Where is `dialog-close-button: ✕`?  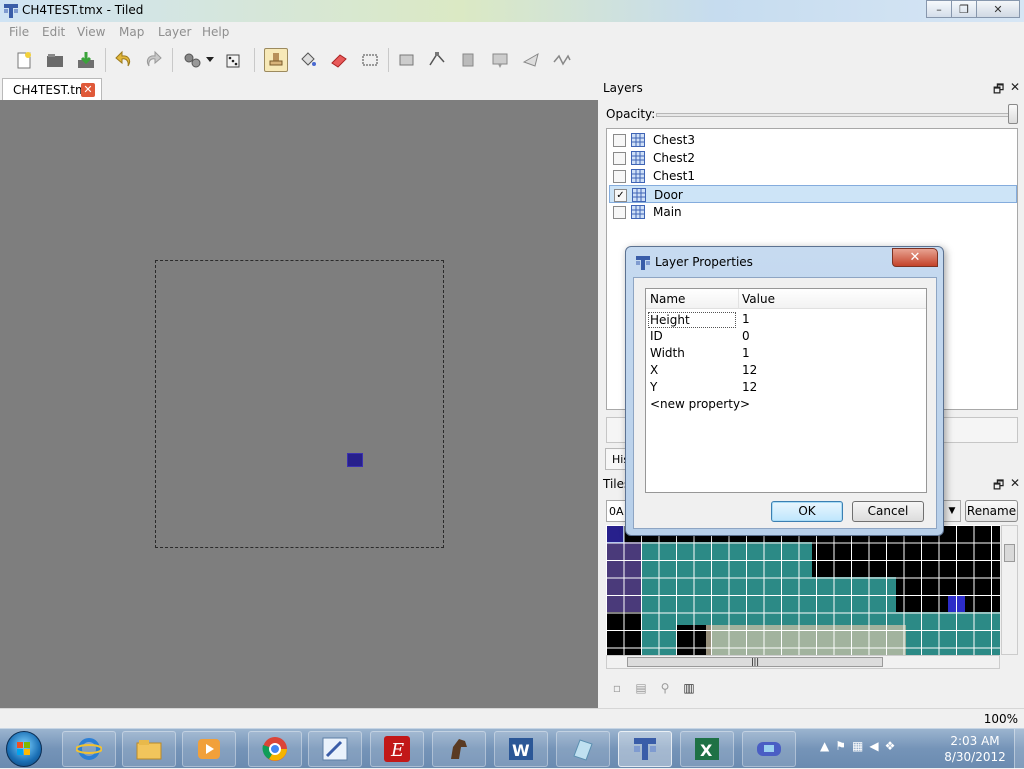 dialog-close-button: ✕ is located at coordinates (915, 257).